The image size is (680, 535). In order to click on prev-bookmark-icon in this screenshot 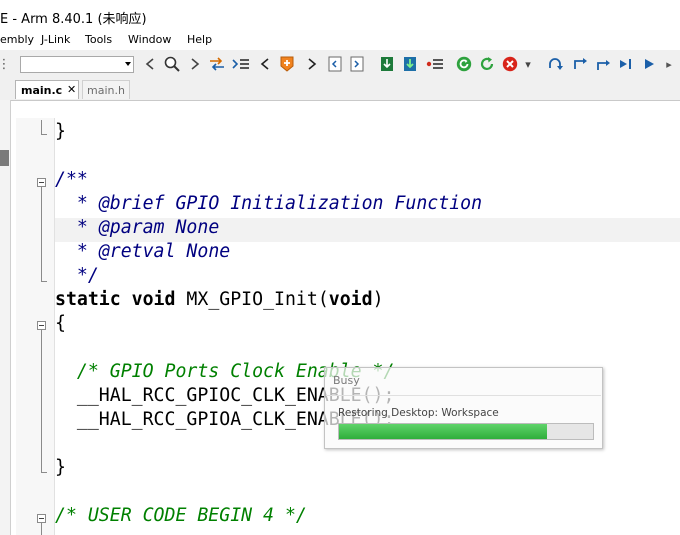, I will do `click(265, 64)`.